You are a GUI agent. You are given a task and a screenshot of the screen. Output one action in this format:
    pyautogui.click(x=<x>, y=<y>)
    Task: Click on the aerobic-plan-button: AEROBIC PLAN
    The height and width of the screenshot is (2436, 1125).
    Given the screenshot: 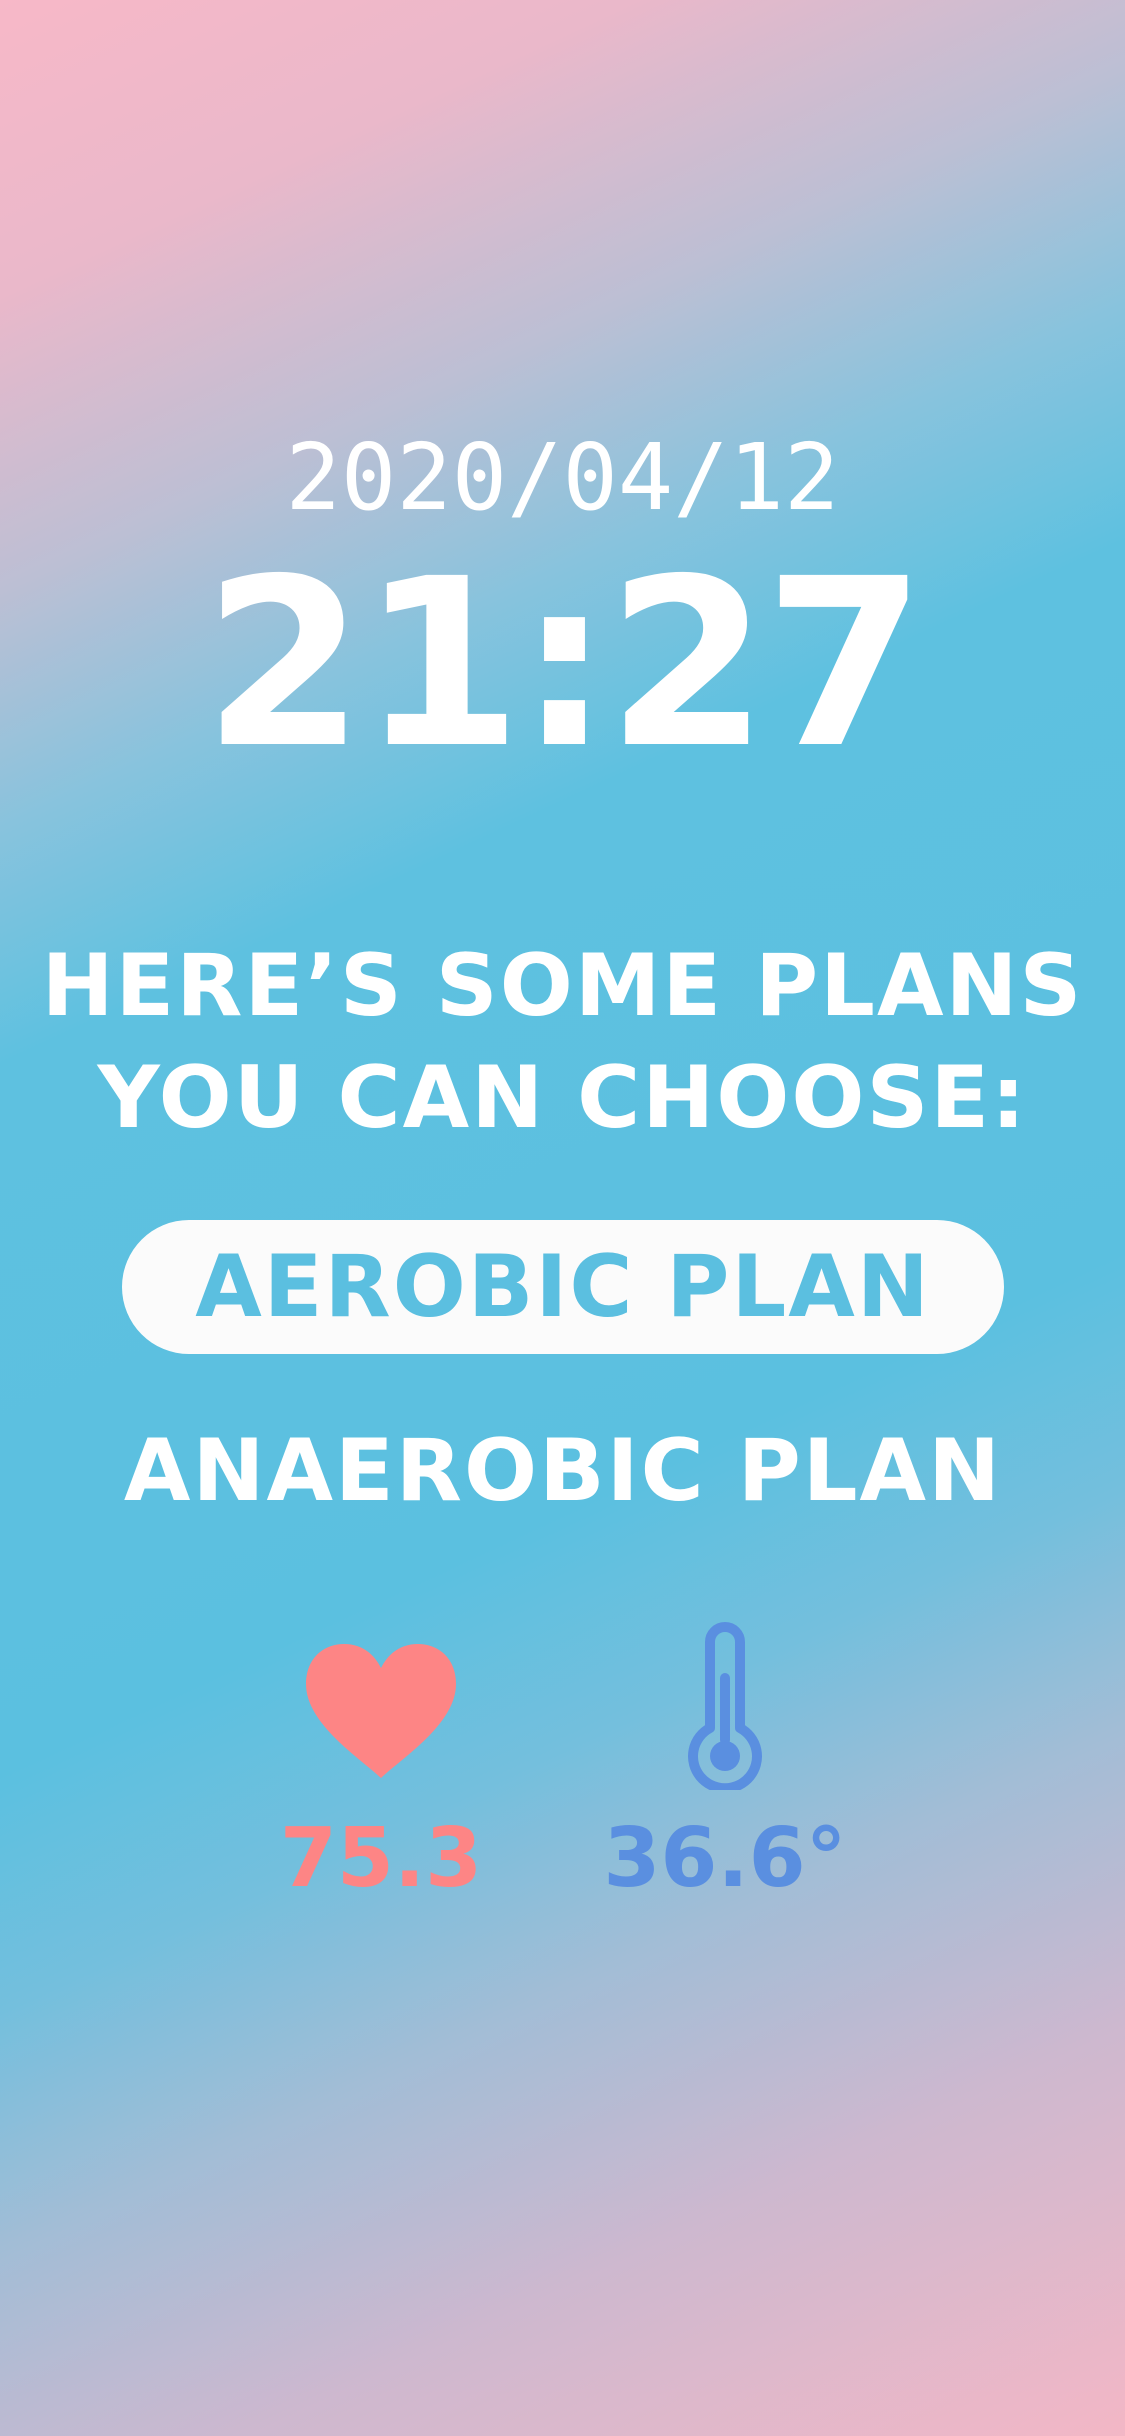 What is the action you would take?
    pyautogui.click(x=563, y=1287)
    